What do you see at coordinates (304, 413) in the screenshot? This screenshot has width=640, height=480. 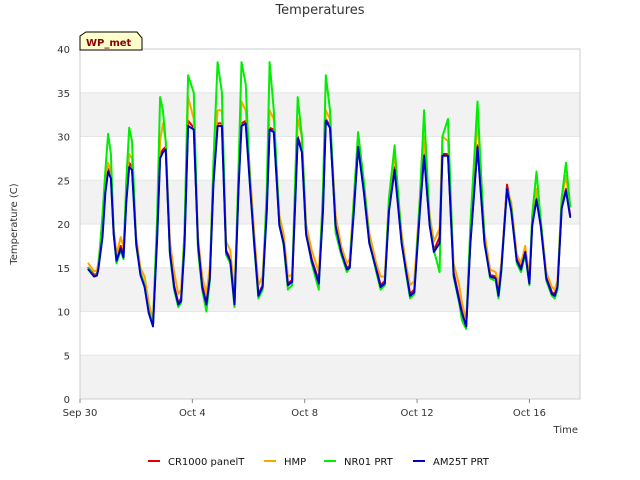 I see `x-tick-label: Oct 8` at bounding box center [304, 413].